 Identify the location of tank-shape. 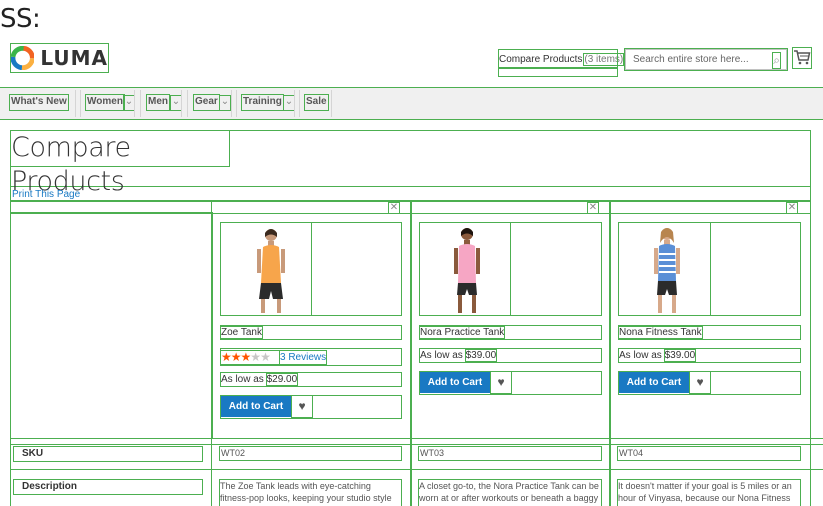
(271, 264).